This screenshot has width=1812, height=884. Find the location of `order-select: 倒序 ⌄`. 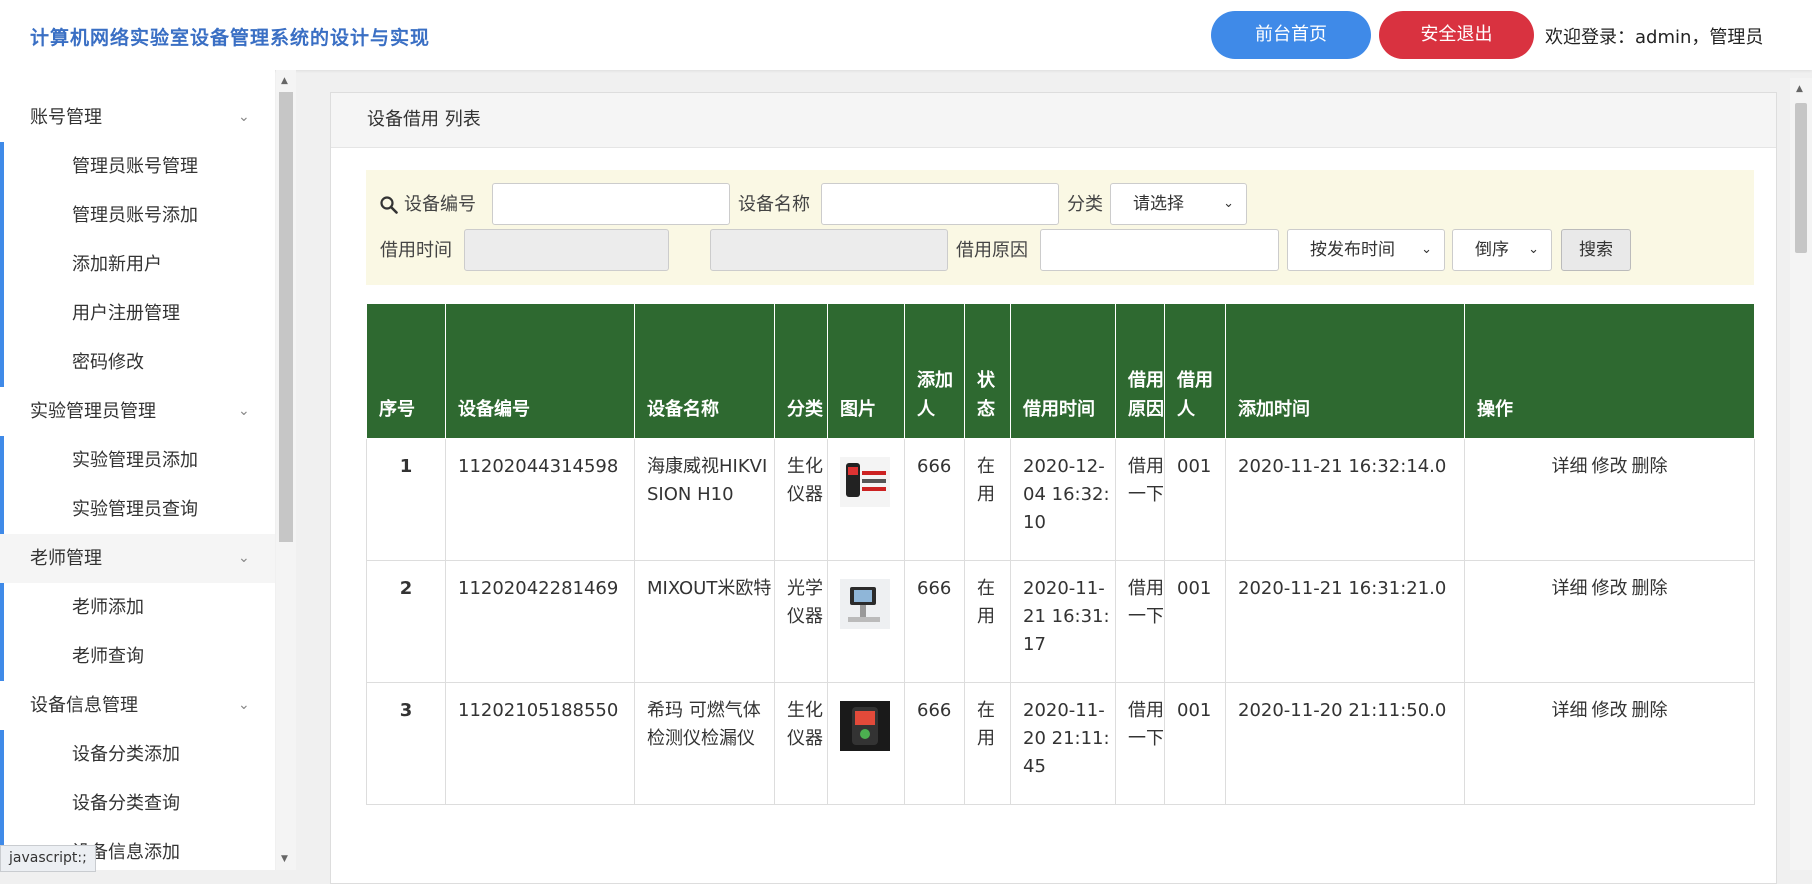

order-select: 倒序 ⌄ is located at coordinates (1502, 250).